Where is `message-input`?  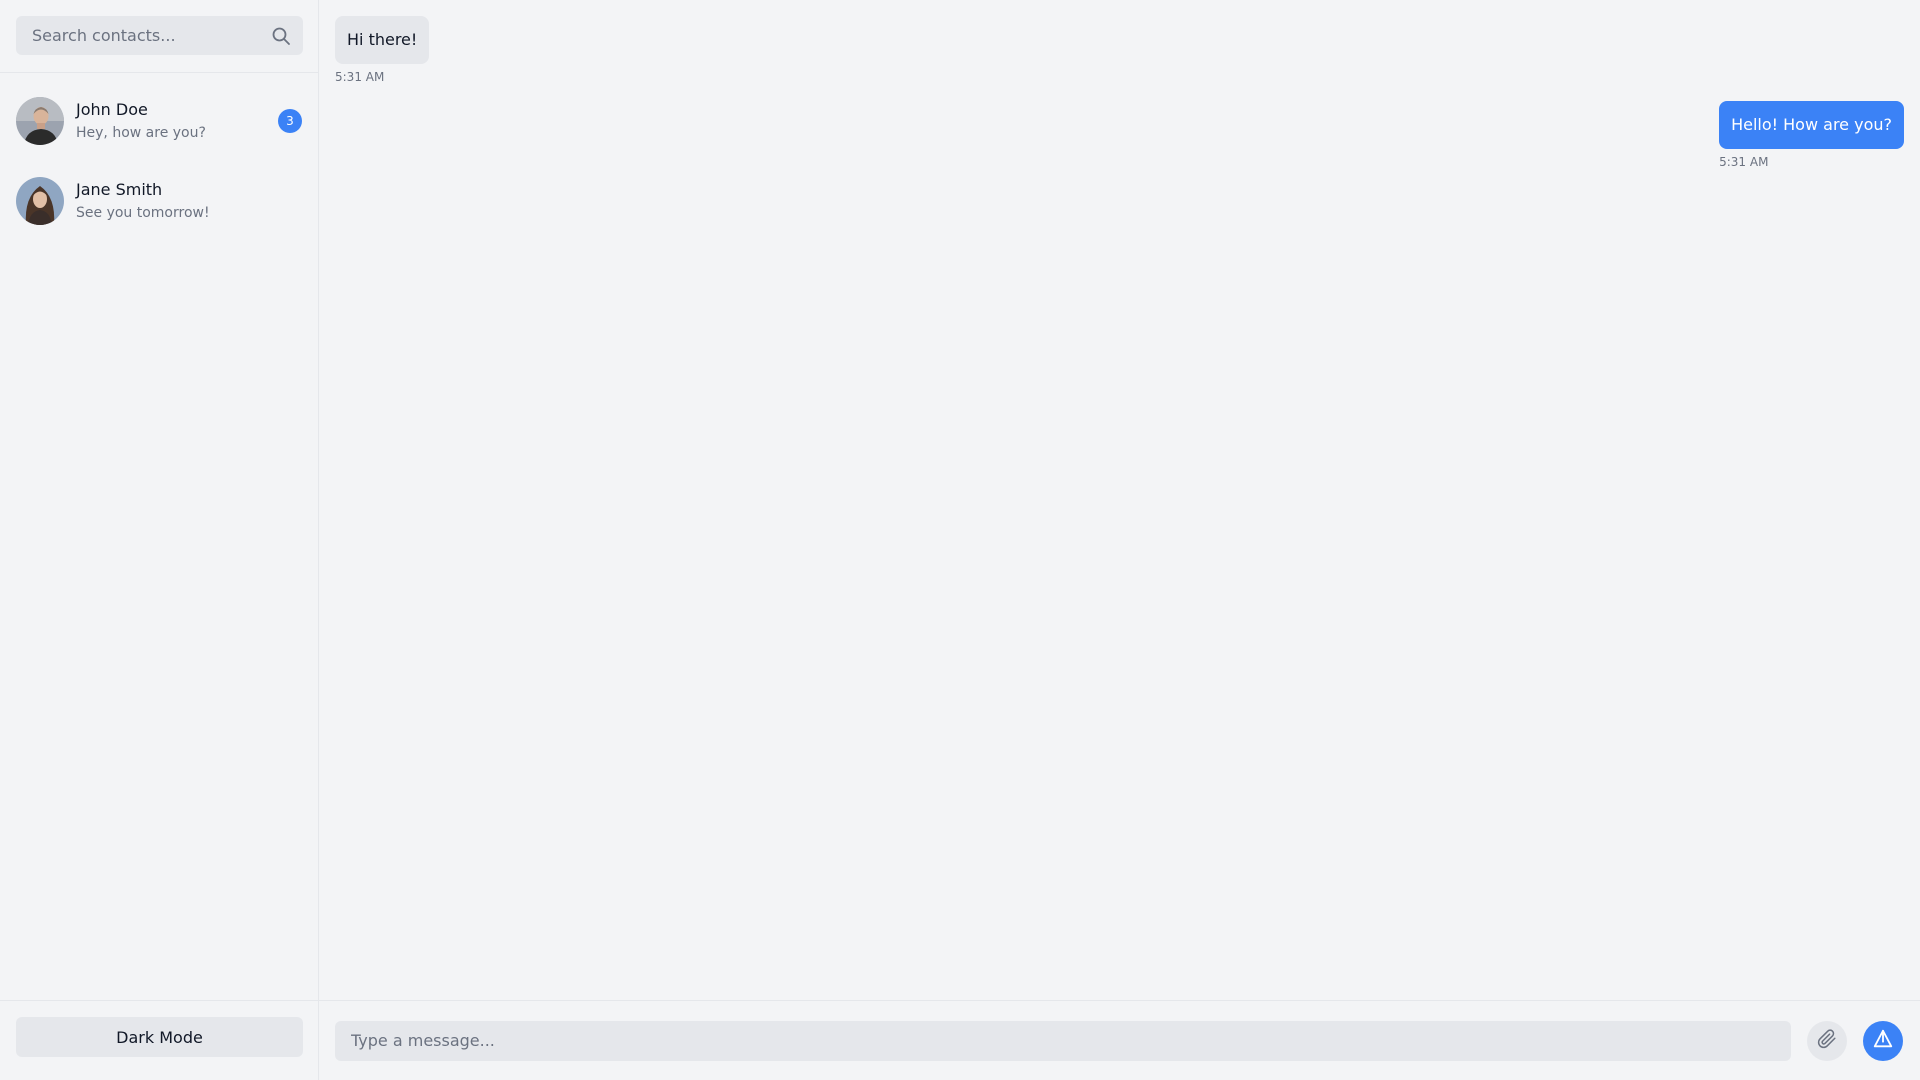
message-input is located at coordinates (1063, 1040).